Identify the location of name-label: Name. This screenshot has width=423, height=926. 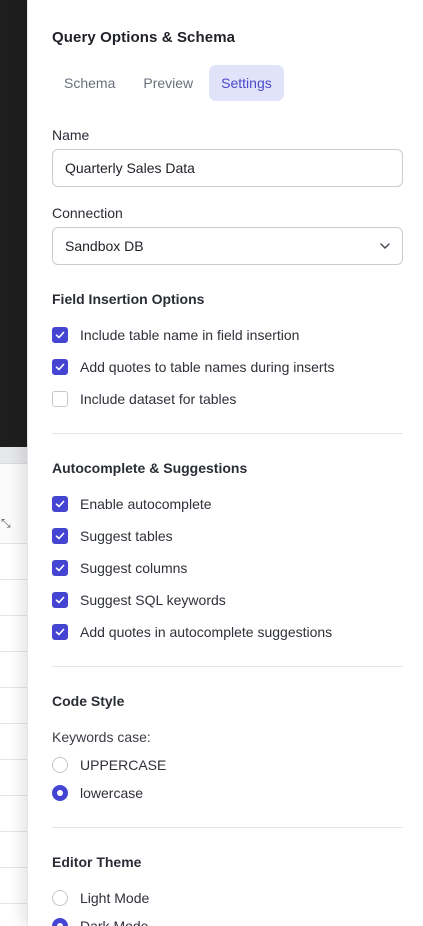
(71, 135).